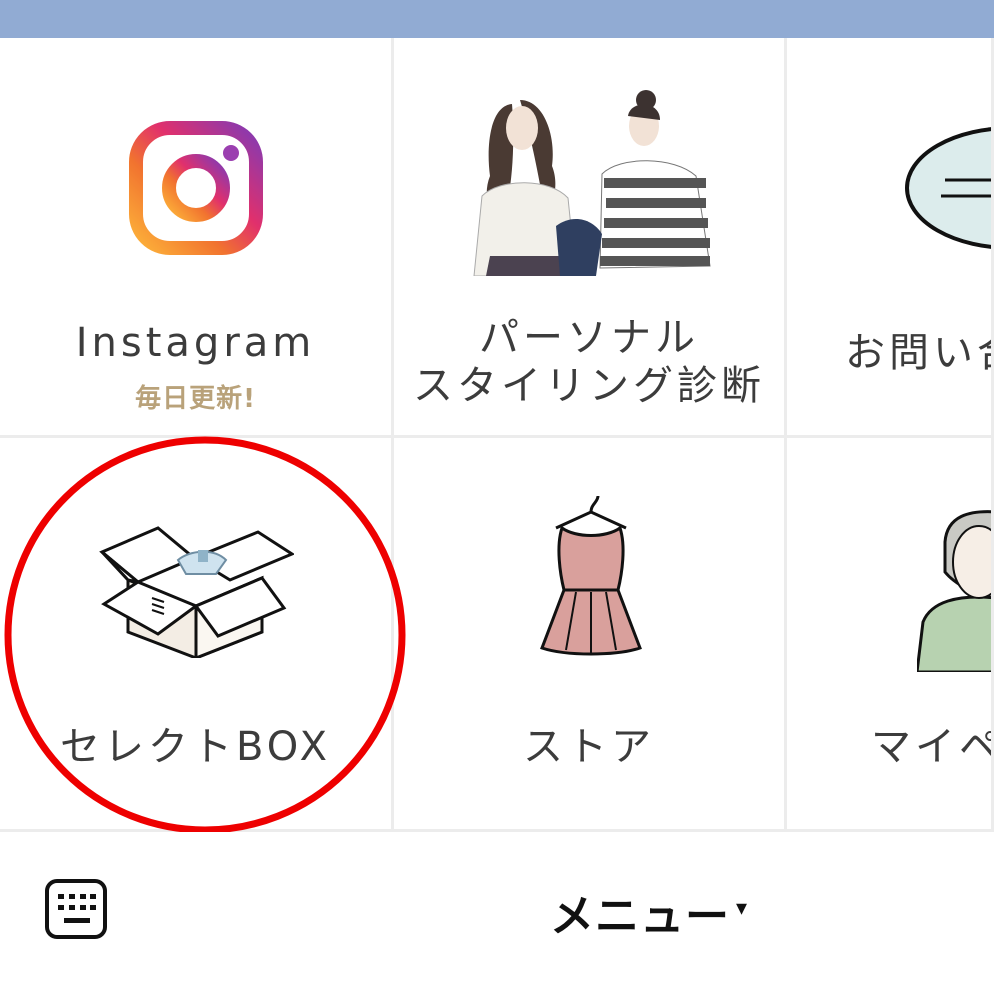 The width and height of the screenshot is (994, 994). I want to click on menu-item-contact: お問い合, so click(890, 238).